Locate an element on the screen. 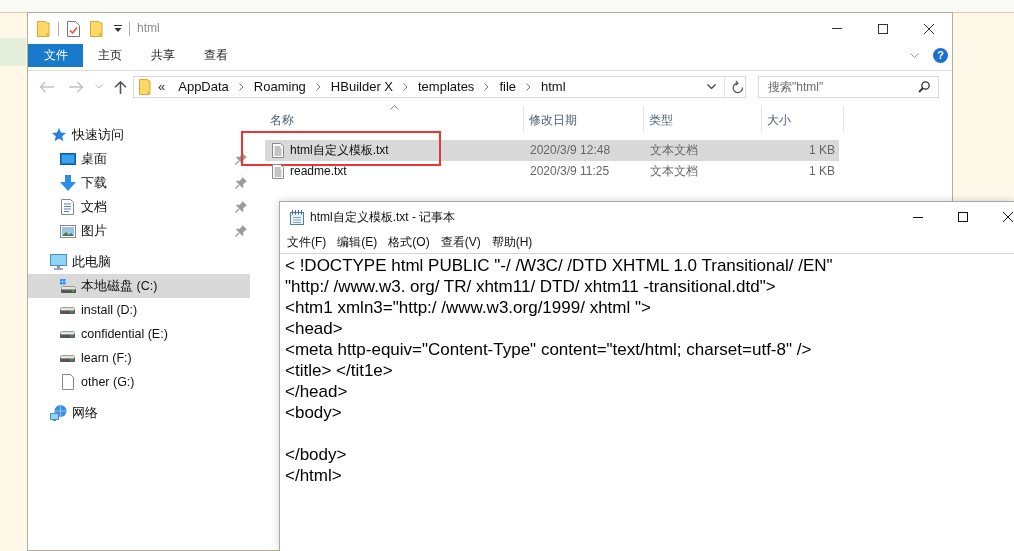  ribbon-tab: 查看 is located at coordinates (215, 55).